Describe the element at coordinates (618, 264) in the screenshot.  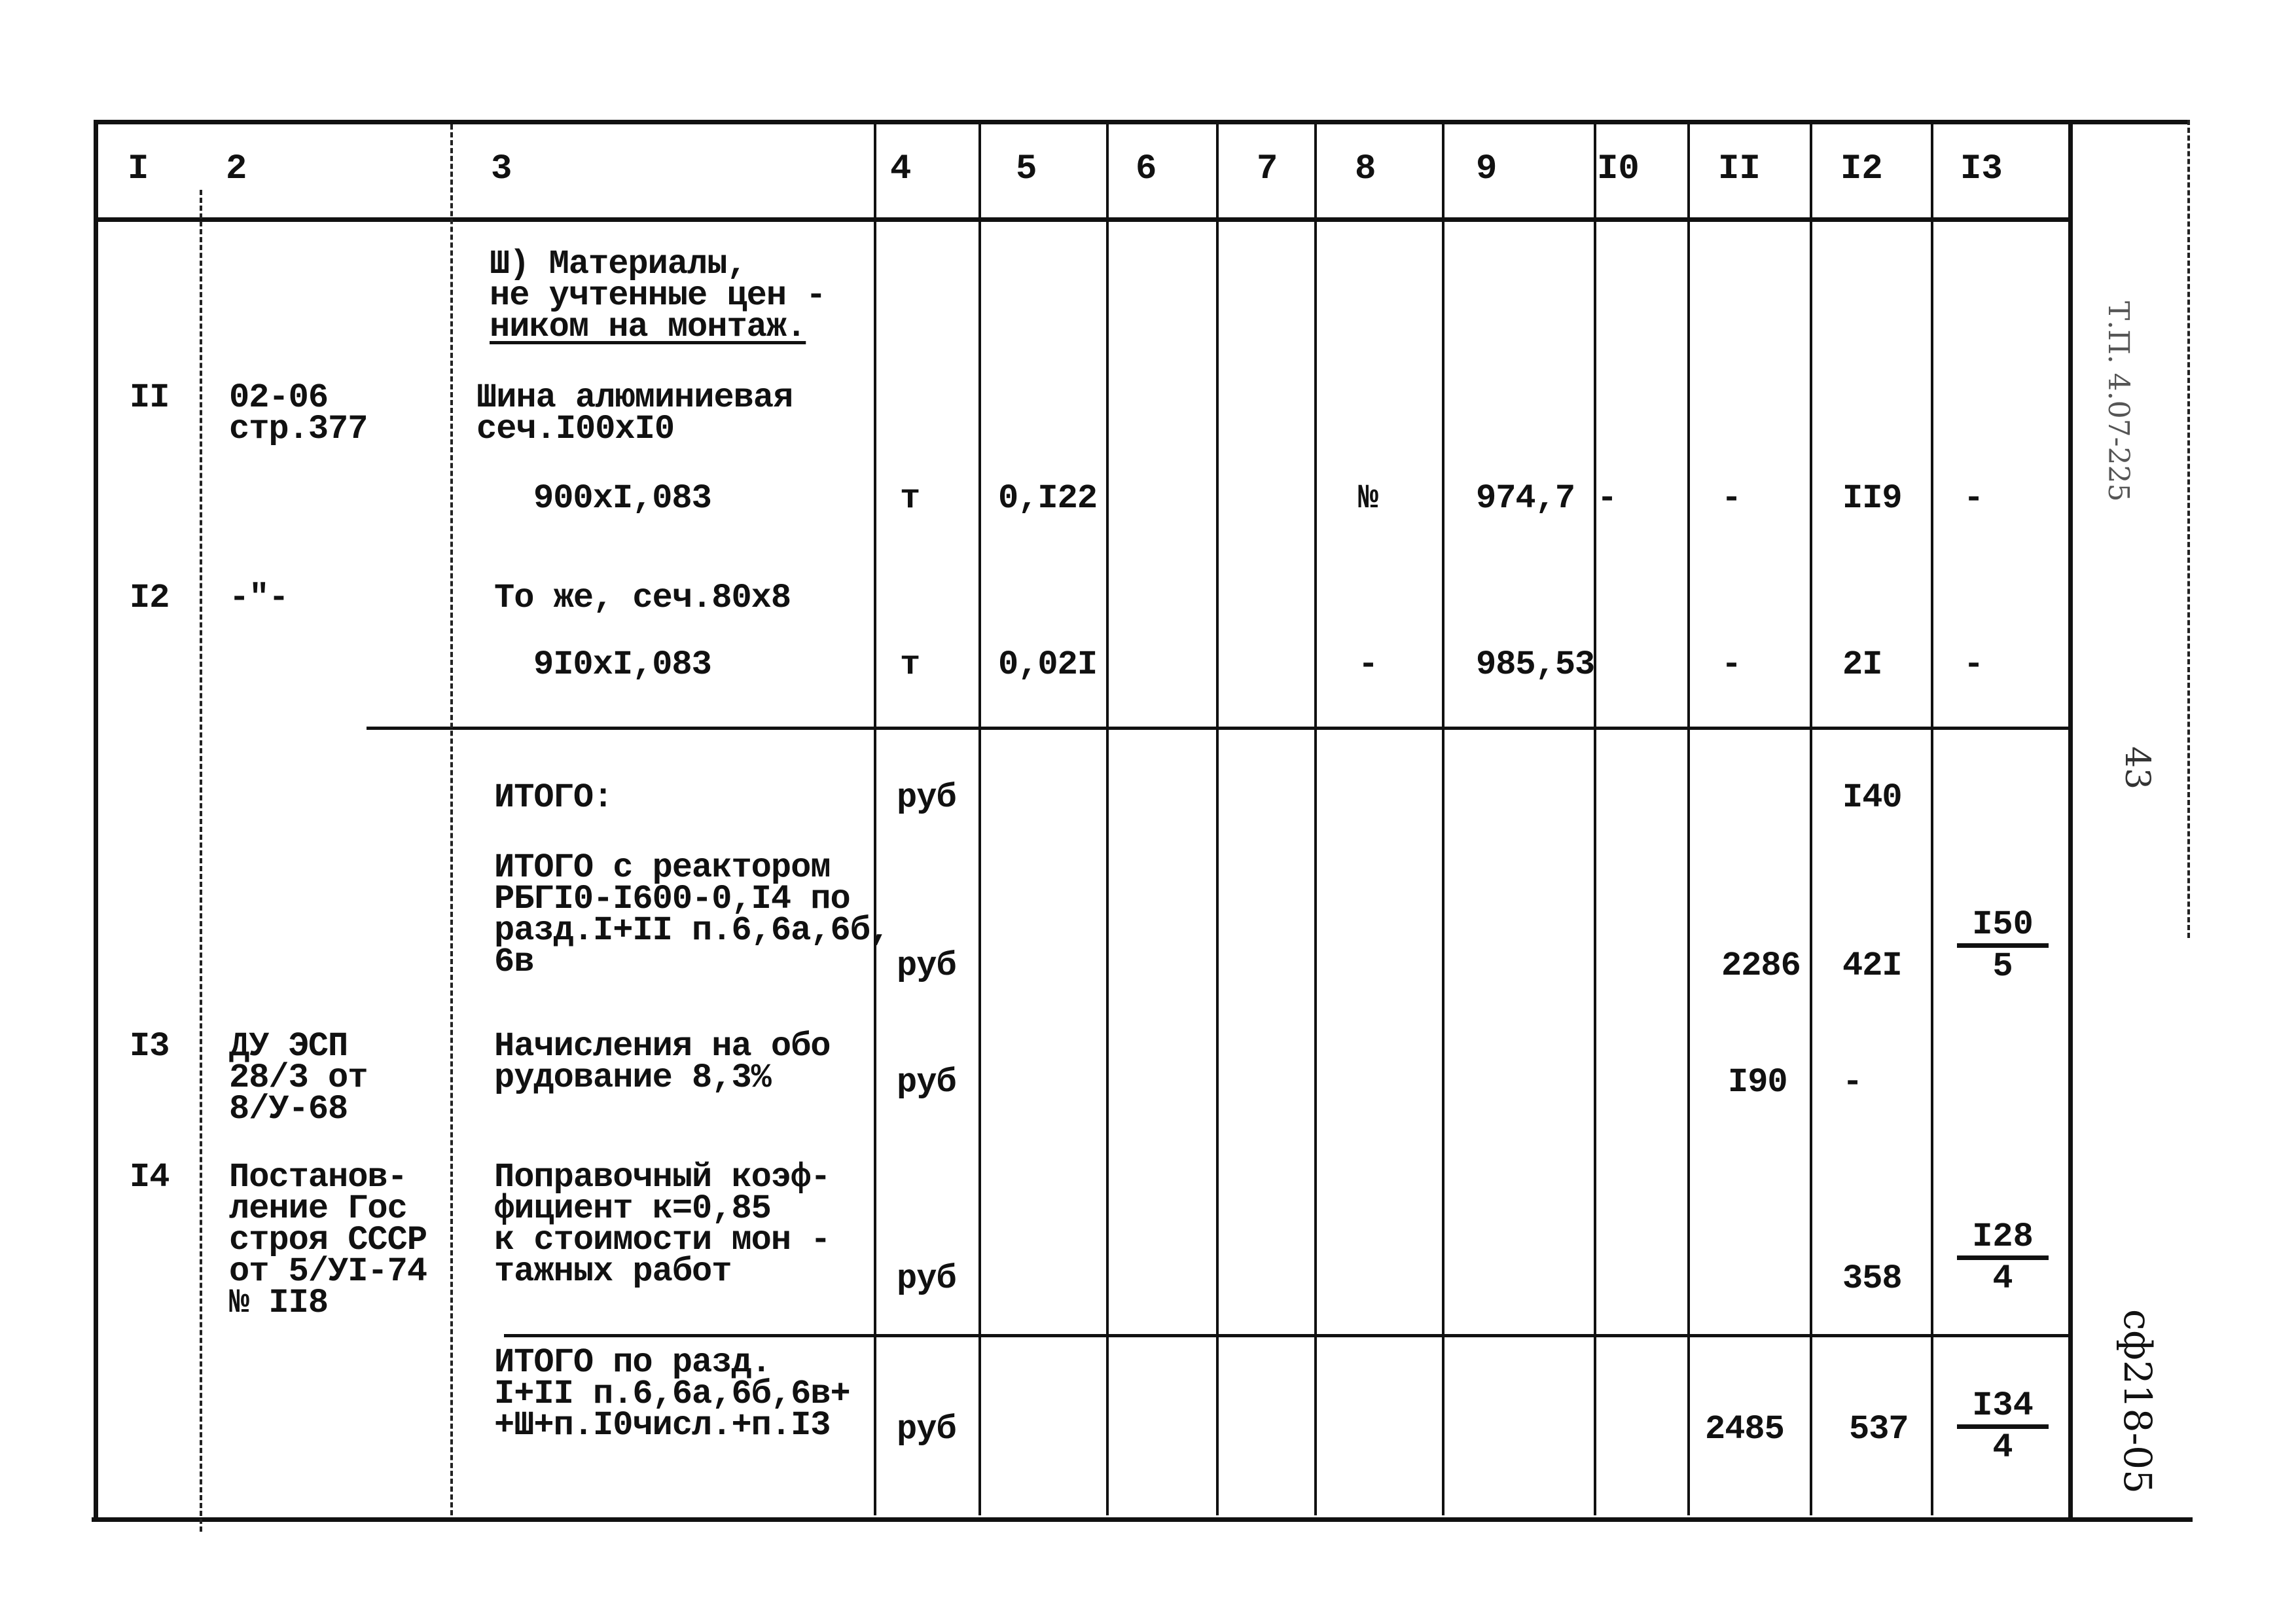
I see `section-heading-line1: Ш) Материалы,` at that location.